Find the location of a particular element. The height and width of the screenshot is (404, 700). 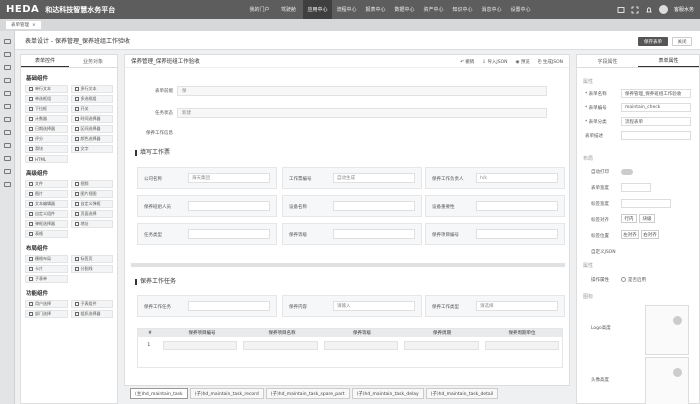

form-card: 保养等级 is located at coordinates (352, 234).